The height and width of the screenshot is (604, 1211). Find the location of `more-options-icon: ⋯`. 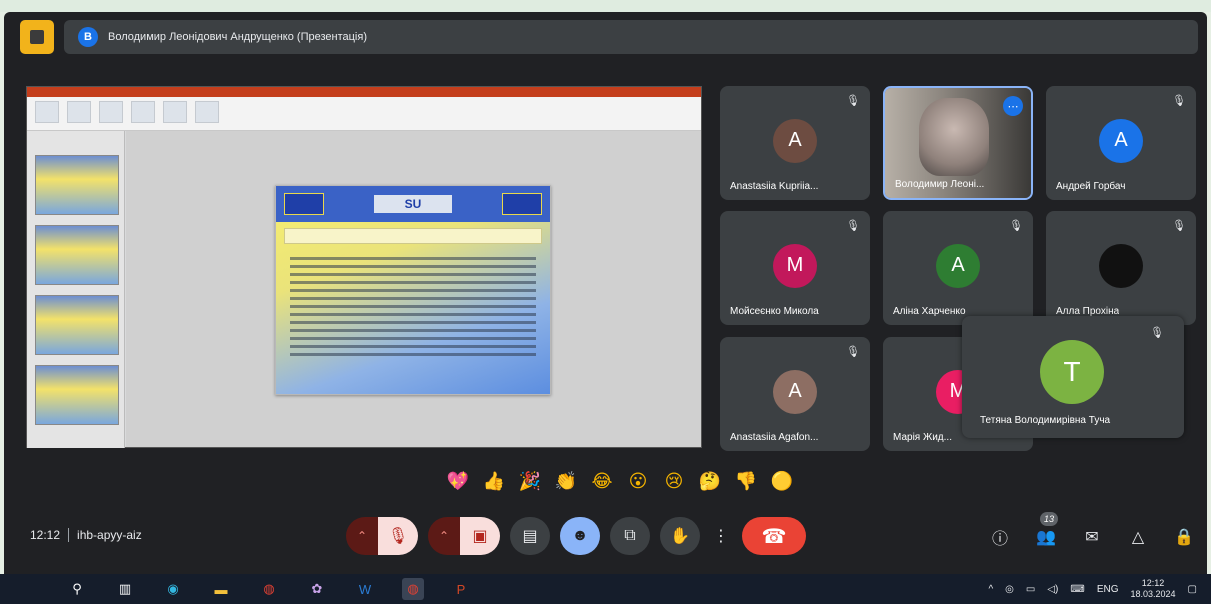

more-options-icon: ⋯ is located at coordinates (1013, 106).